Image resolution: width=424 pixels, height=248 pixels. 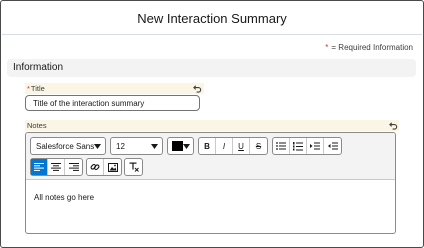 What do you see at coordinates (28, 88) in the screenshot?
I see `title-required-star: *` at bounding box center [28, 88].